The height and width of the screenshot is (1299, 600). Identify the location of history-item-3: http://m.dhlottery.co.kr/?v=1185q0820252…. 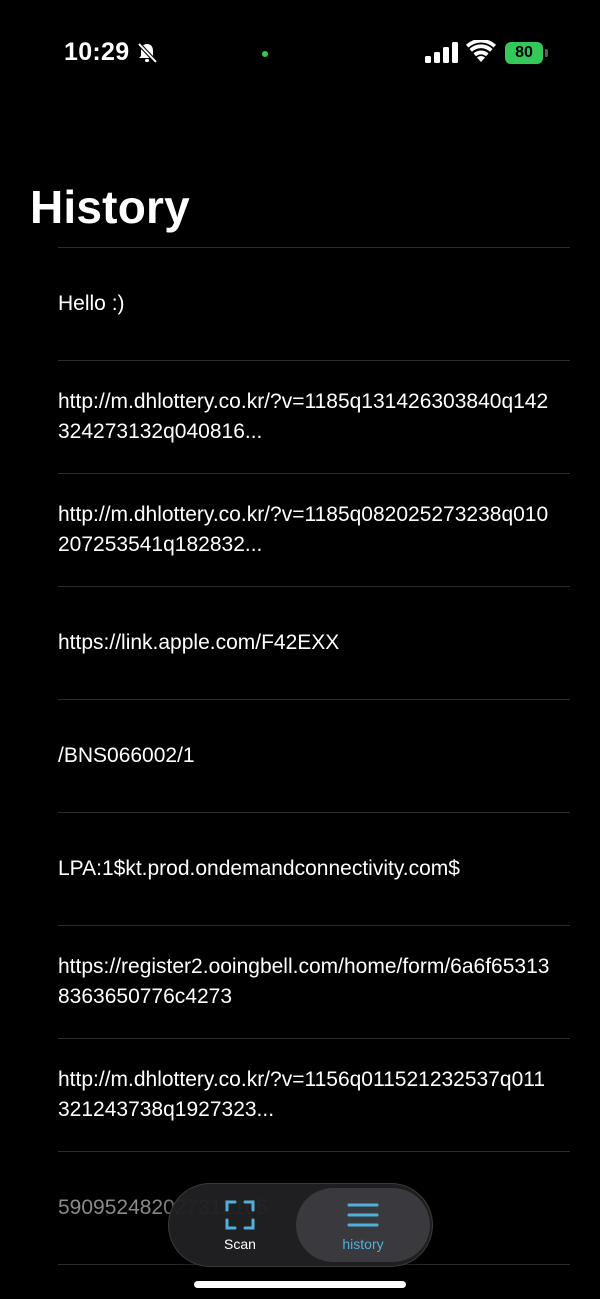
(314, 530).